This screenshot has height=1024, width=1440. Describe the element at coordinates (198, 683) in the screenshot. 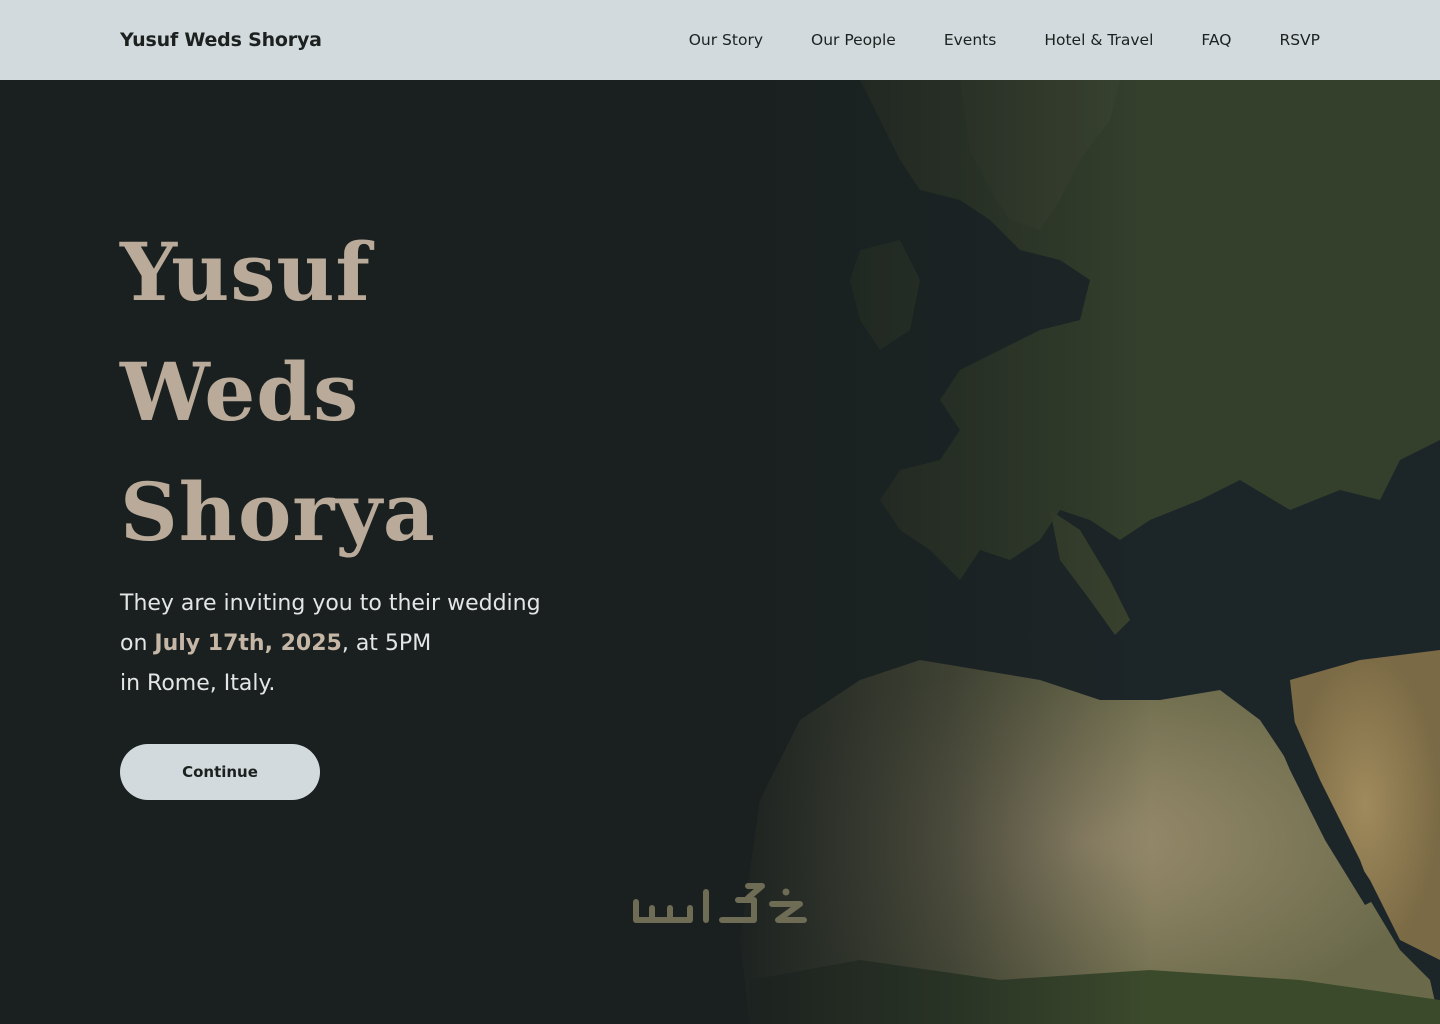

I see `invite-line-3: in Rome, Italy.` at that location.